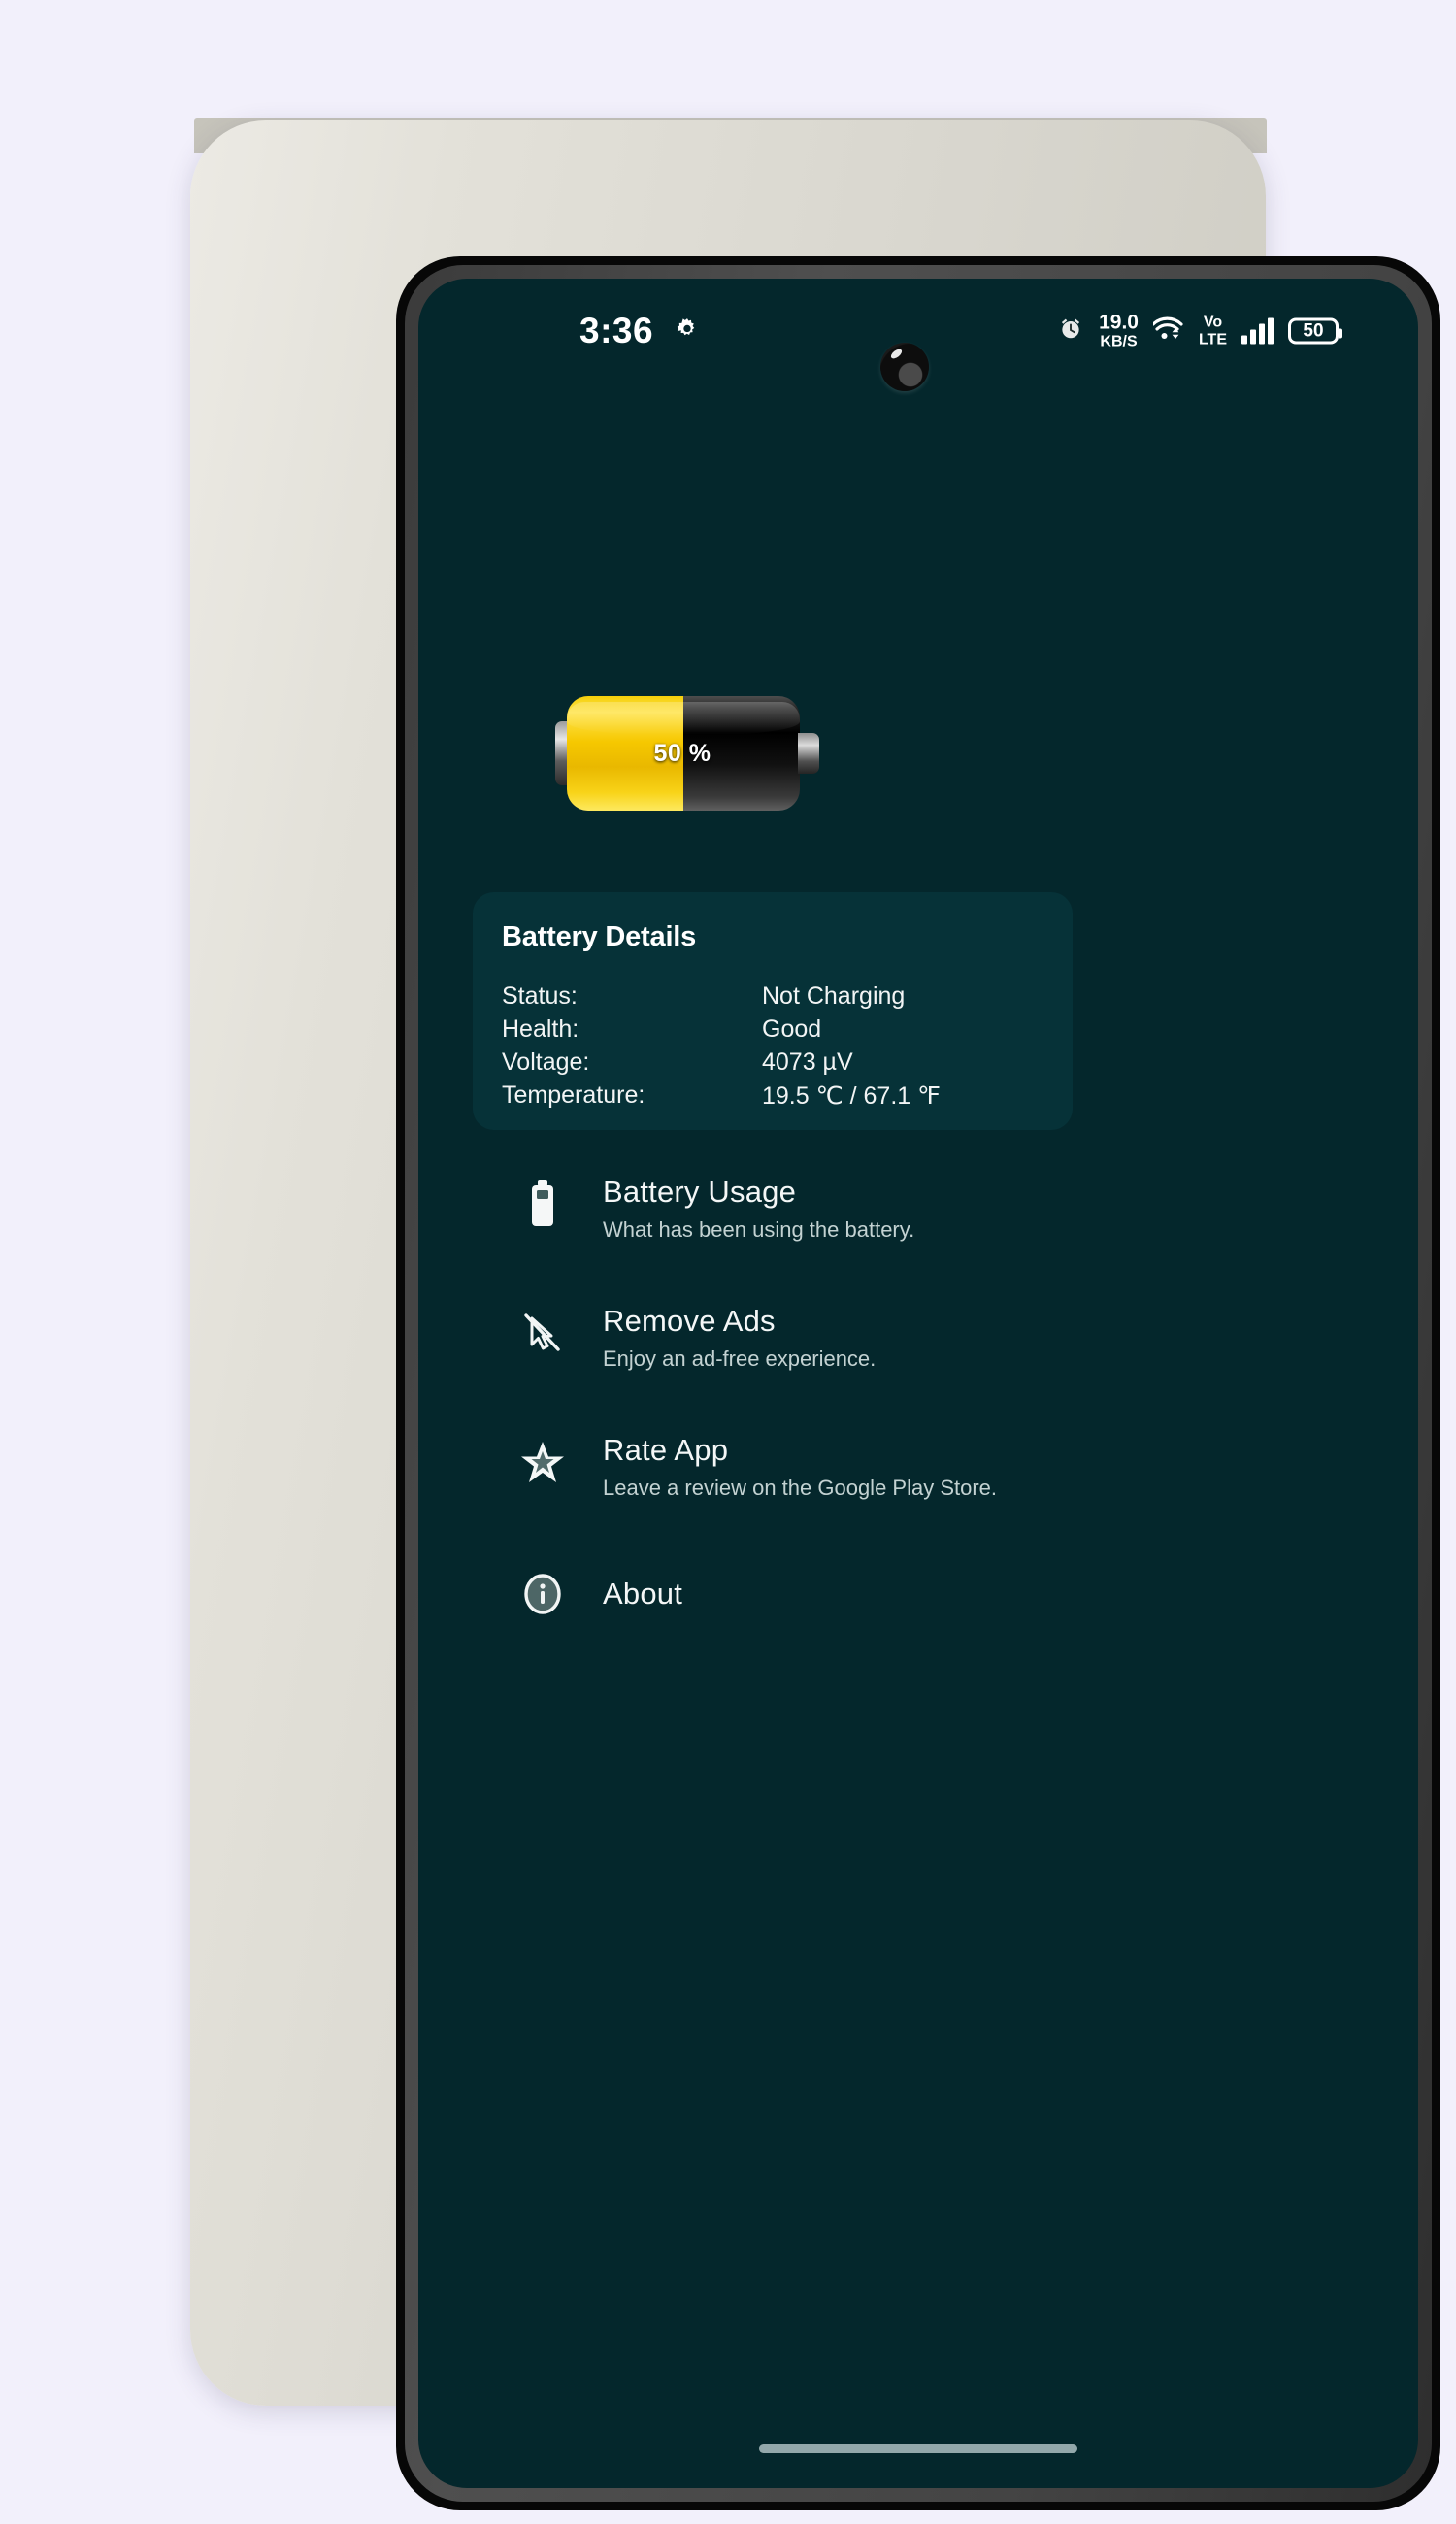 The image size is (1456, 2524). What do you see at coordinates (759, 1229) in the screenshot?
I see `menu-item-subtitle: What has been using the battery.` at bounding box center [759, 1229].